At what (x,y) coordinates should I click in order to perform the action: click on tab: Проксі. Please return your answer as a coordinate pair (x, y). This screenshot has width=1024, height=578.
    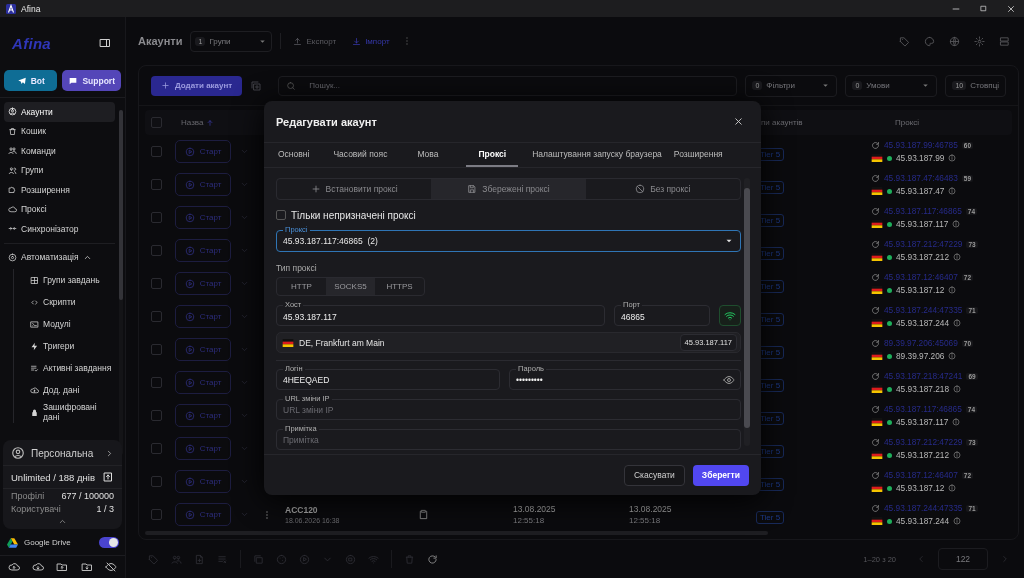
    Looking at the image, I should click on (492, 155).